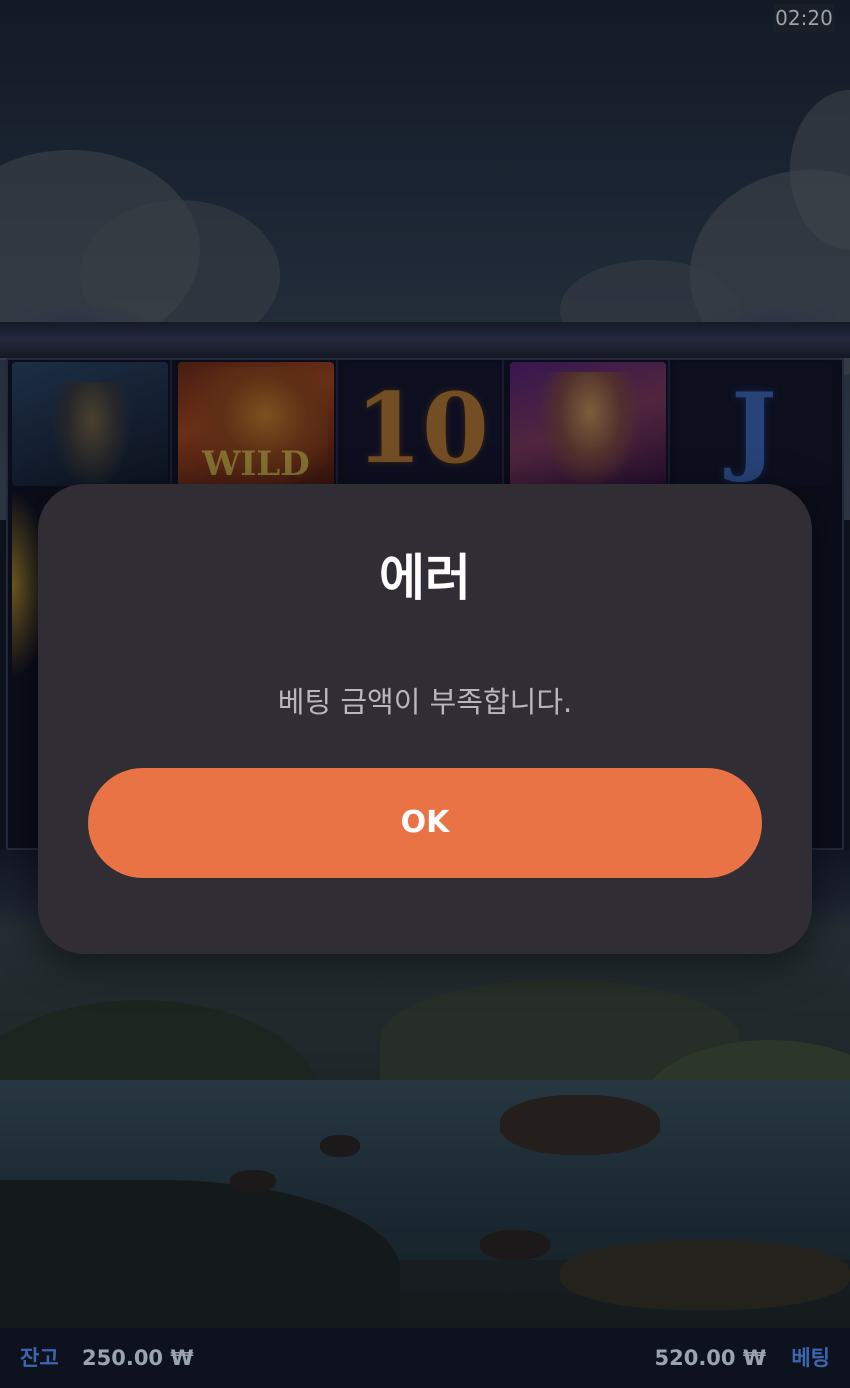 The image size is (850, 1388). Describe the element at coordinates (804, 18) in the screenshot. I see `clock: 02:20` at that location.